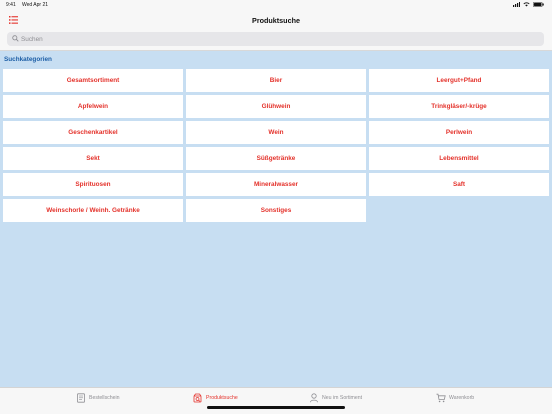  I want to click on status-date: Wed Apr 21, so click(35, 5).